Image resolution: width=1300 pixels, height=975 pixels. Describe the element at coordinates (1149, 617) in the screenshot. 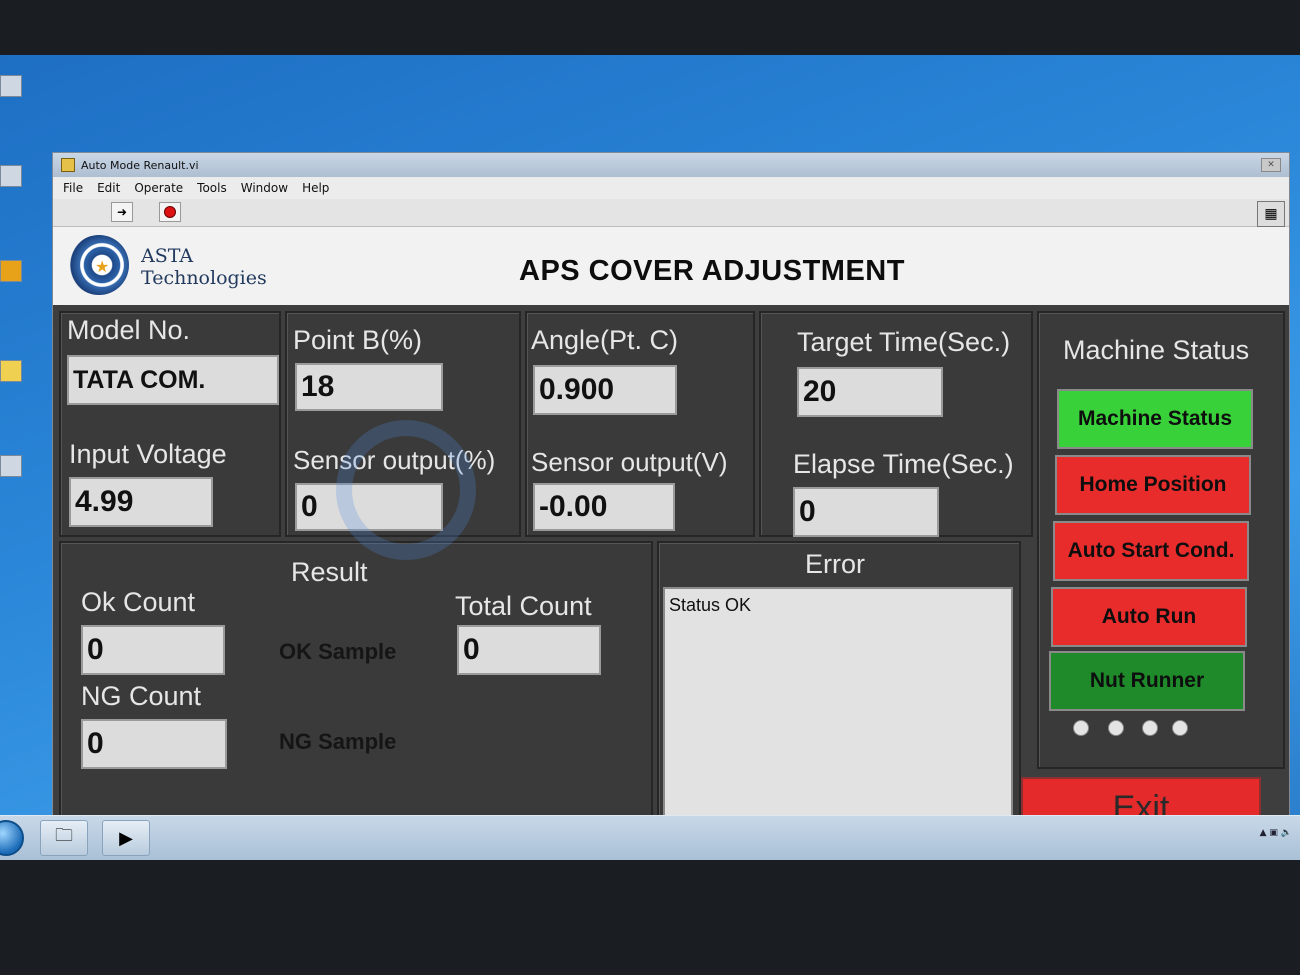

I see `auto-run-button: Auto Run` at that location.